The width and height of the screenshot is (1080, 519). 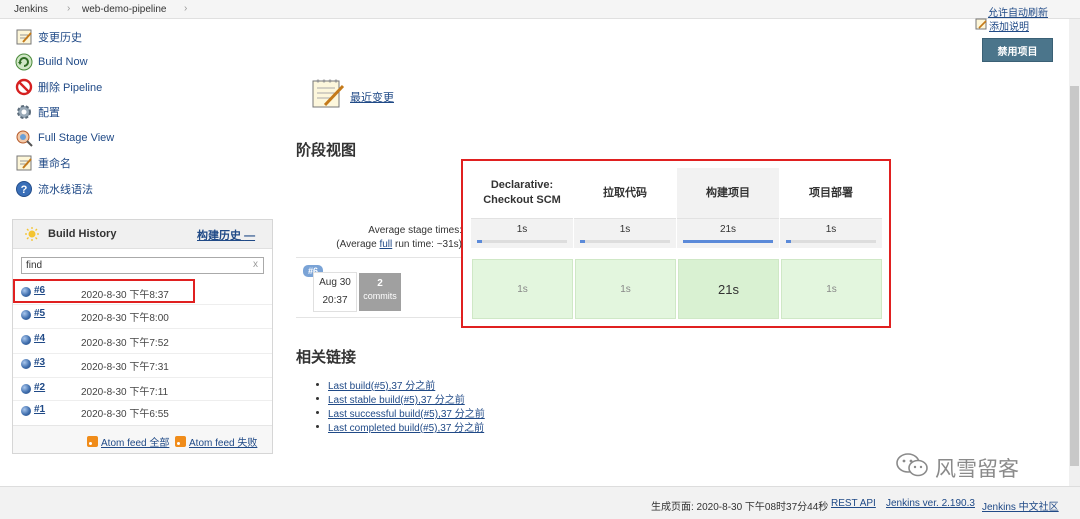 I want to click on rest-api-link: REST API, so click(x=853, y=503).